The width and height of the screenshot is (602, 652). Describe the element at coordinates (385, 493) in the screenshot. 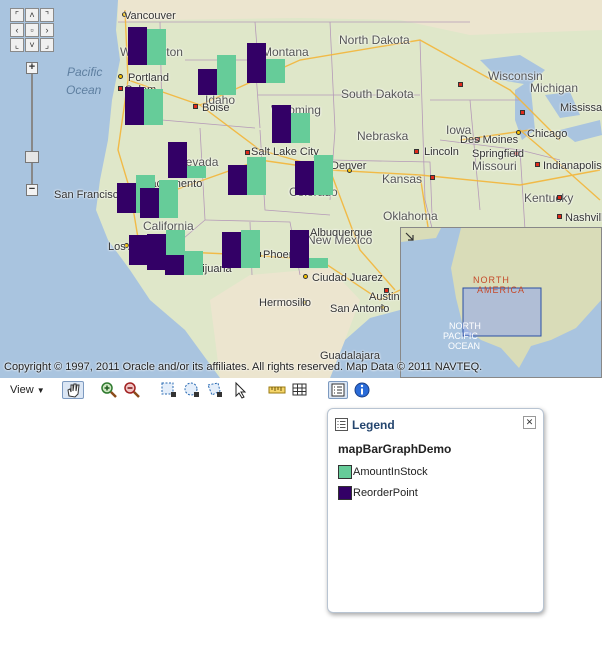

I see `legend-label-reorder-point: ReorderPoint` at that location.